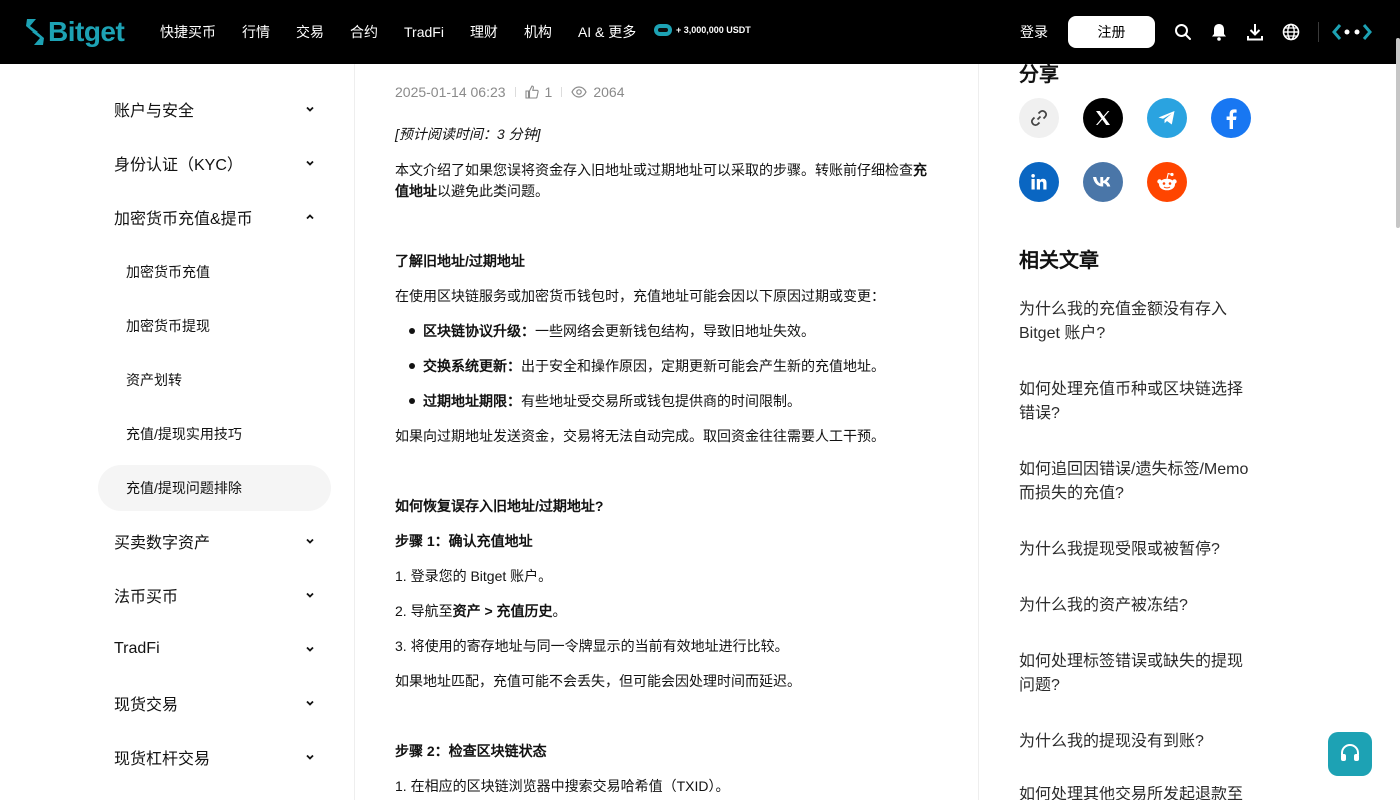 Image resolution: width=1400 pixels, height=800 pixels. I want to click on sidebar-item-kyc: 身份认证（KYC）, so click(214, 163).